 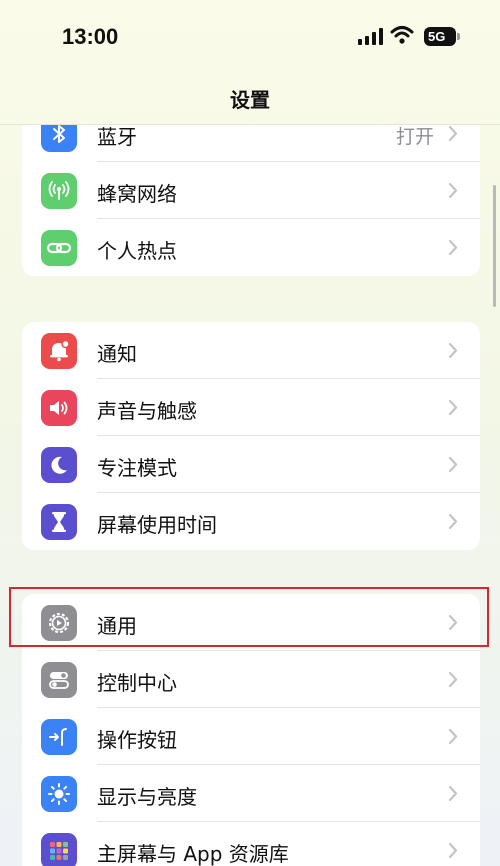 What do you see at coordinates (251, 190) in the screenshot?
I see `row-cellular: 蜂窝网络` at bounding box center [251, 190].